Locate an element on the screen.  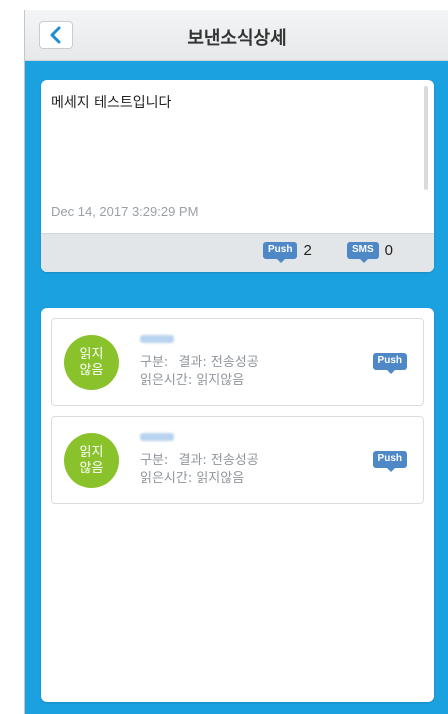
push-stat: Push 2 is located at coordinates (287, 252).